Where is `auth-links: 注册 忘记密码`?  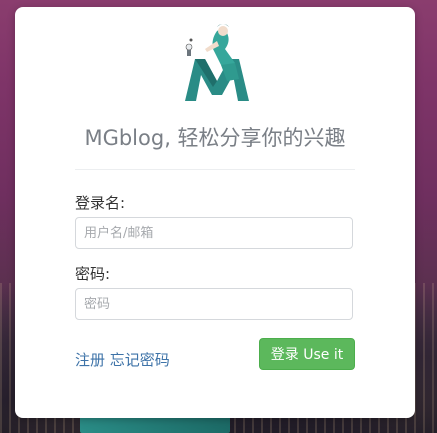
auth-links: 注册 忘记密码 is located at coordinates (122, 359).